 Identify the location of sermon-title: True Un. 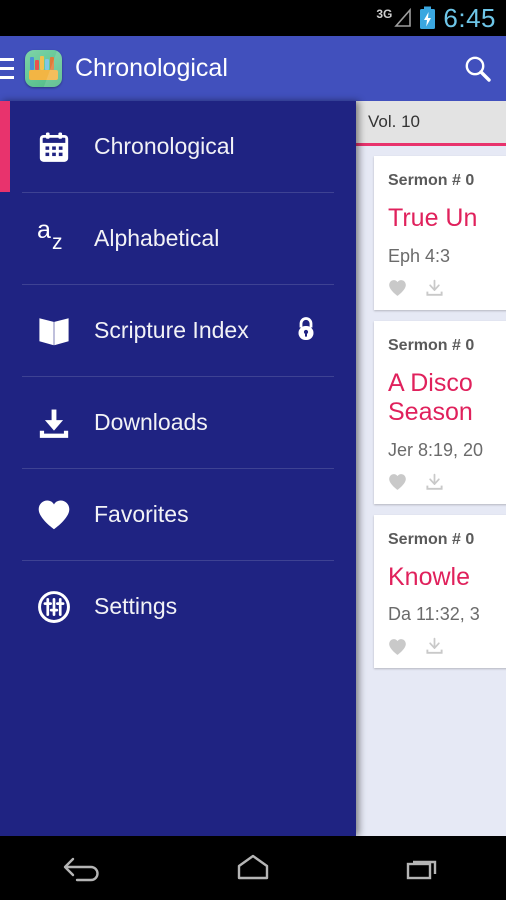
(433, 218).